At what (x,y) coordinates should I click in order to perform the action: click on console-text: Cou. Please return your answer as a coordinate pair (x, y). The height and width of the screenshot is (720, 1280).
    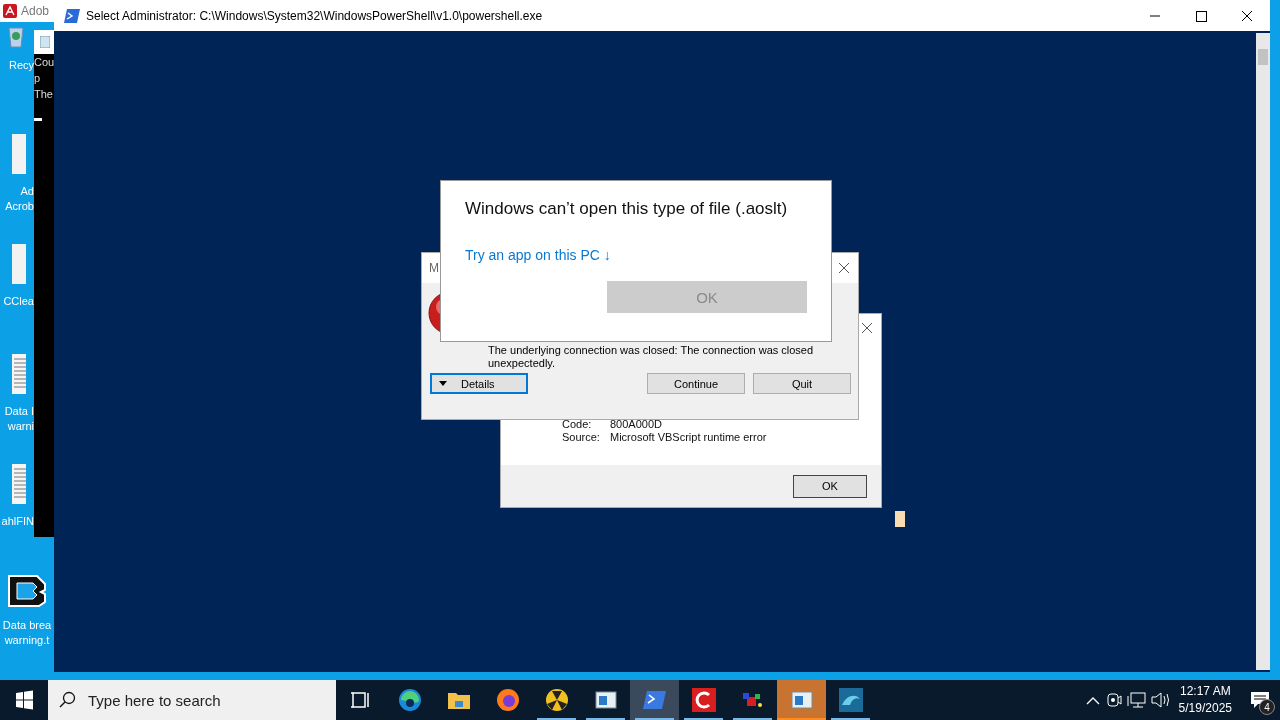
    Looking at the image, I should click on (44, 61).